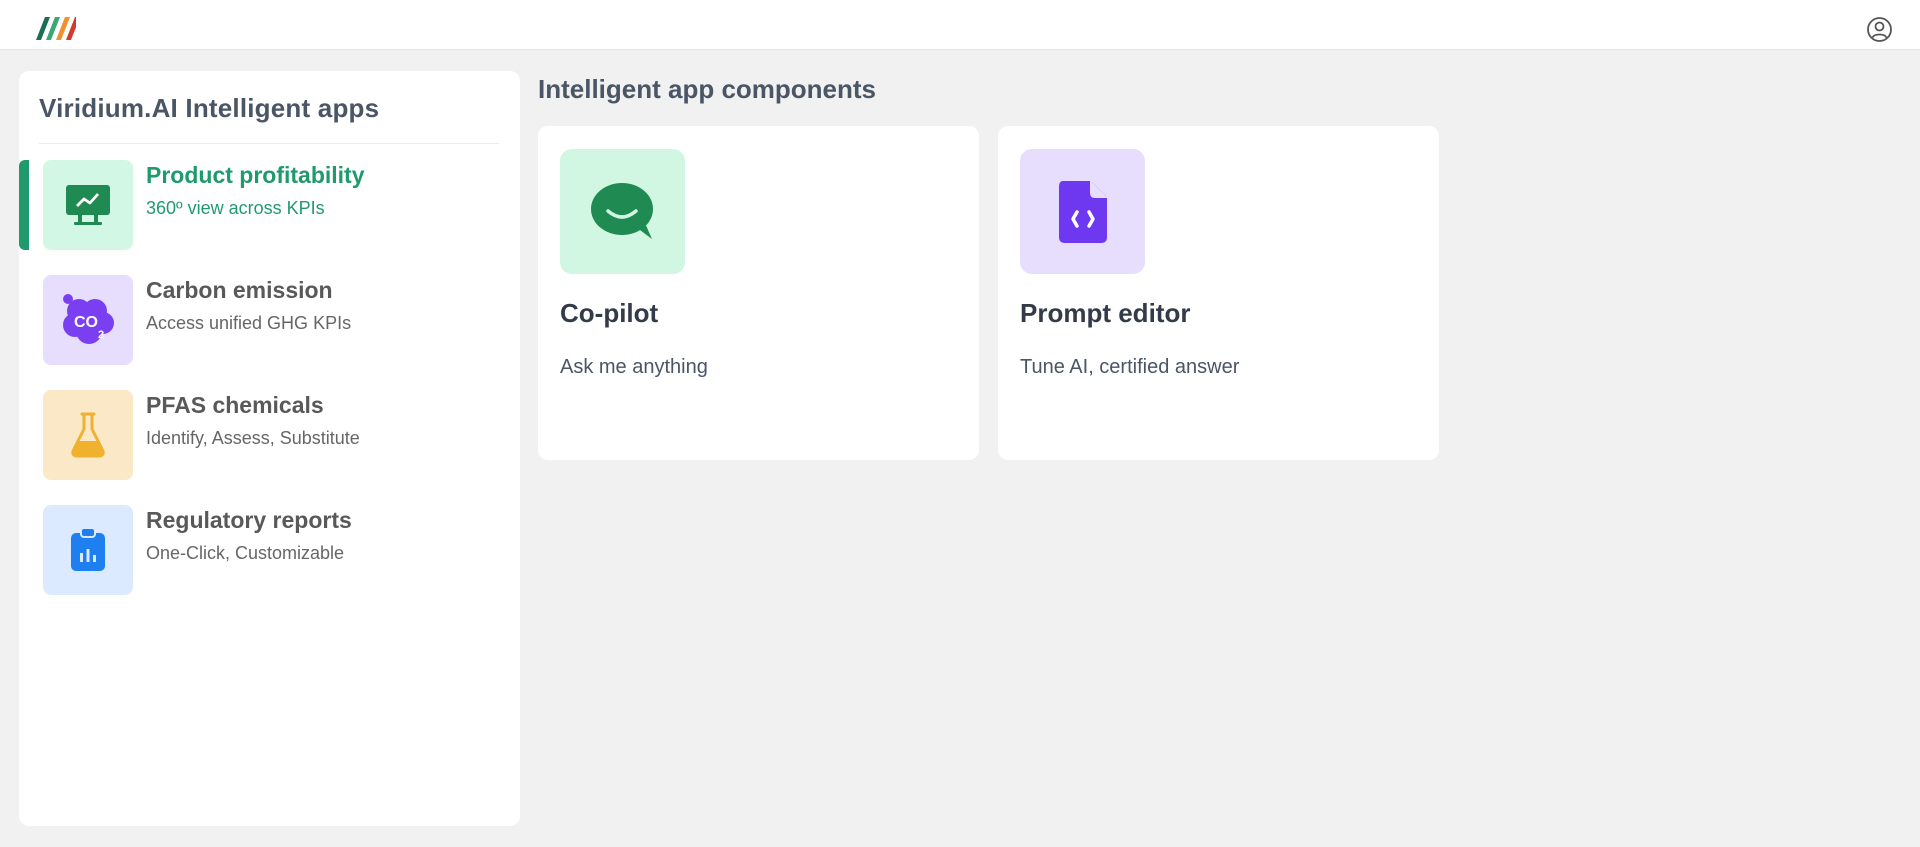 This screenshot has height=847, width=1920. What do you see at coordinates (634, 367) in the screenshot?
I see `card-description: Ask me anything` at bounding box center [634, 367].